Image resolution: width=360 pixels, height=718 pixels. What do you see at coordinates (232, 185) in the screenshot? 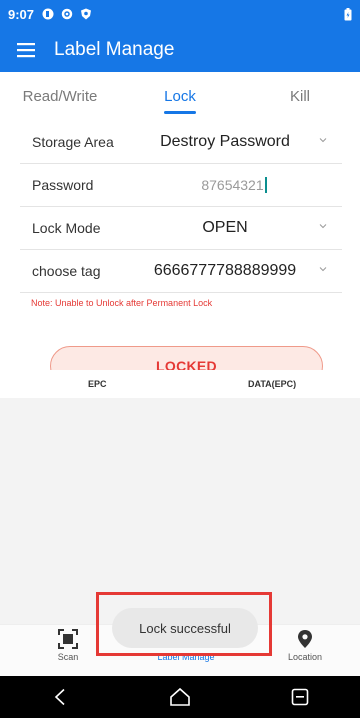
I see `password-value: 87654321` at bounding box center [232, 185].